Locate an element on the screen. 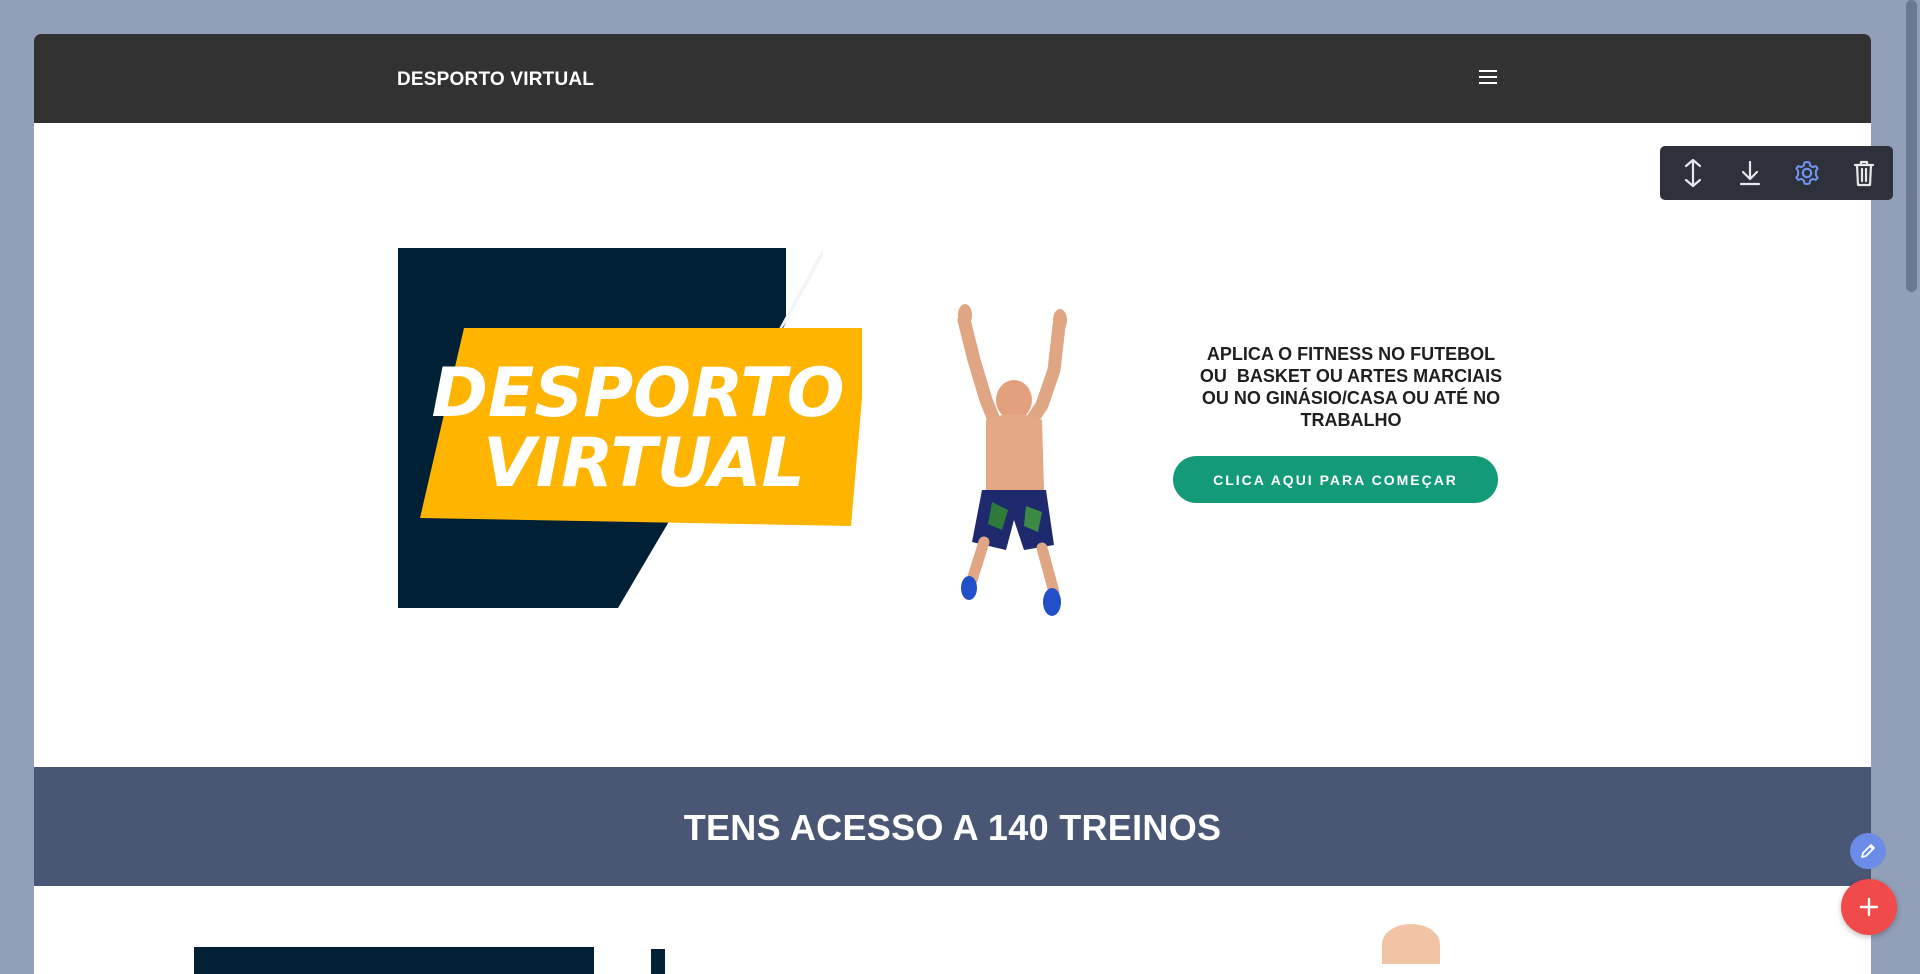 Image resolution: width=1920 pixels, height=974 pixels. trainings-banner: TENS ACESSO A 140 TREINOS is located at coordinates (952, 826).